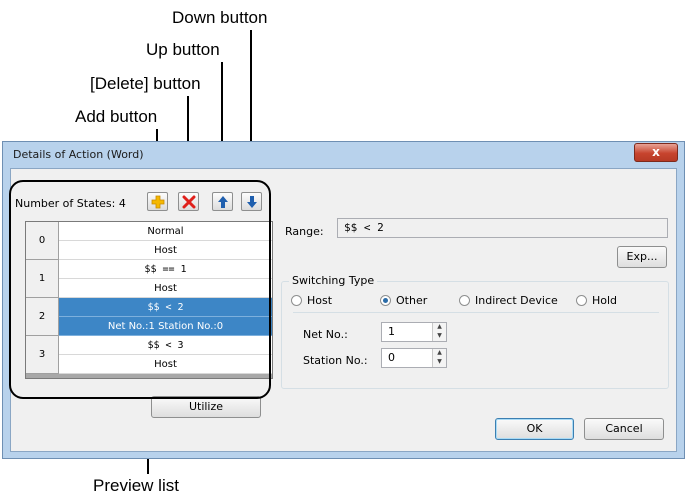 This screenshot has height=497, width=697. Describe the element at coordinates (391, 331) in the screenshot. I see `net-no-value: 1` at that location.